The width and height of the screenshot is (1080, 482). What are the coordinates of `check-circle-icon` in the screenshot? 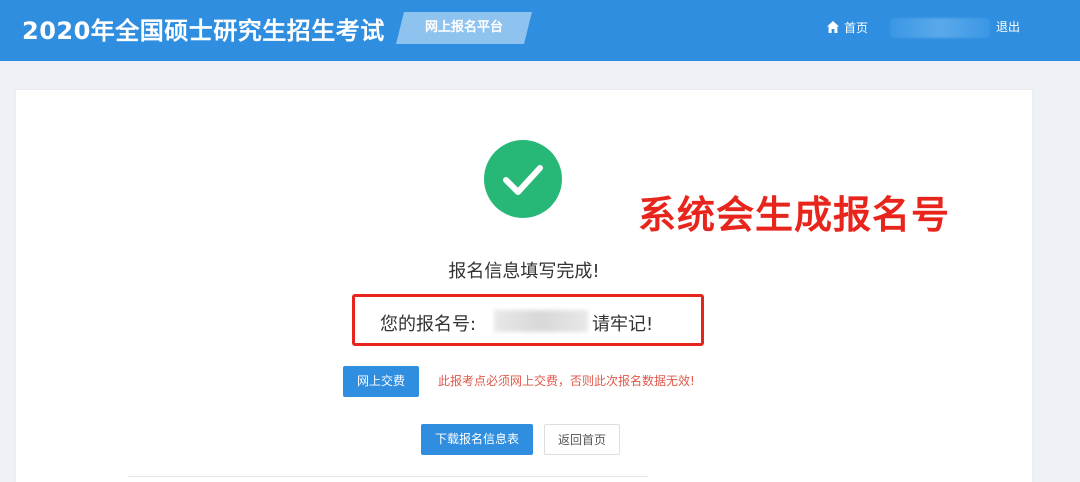 It's located at (523, 179).